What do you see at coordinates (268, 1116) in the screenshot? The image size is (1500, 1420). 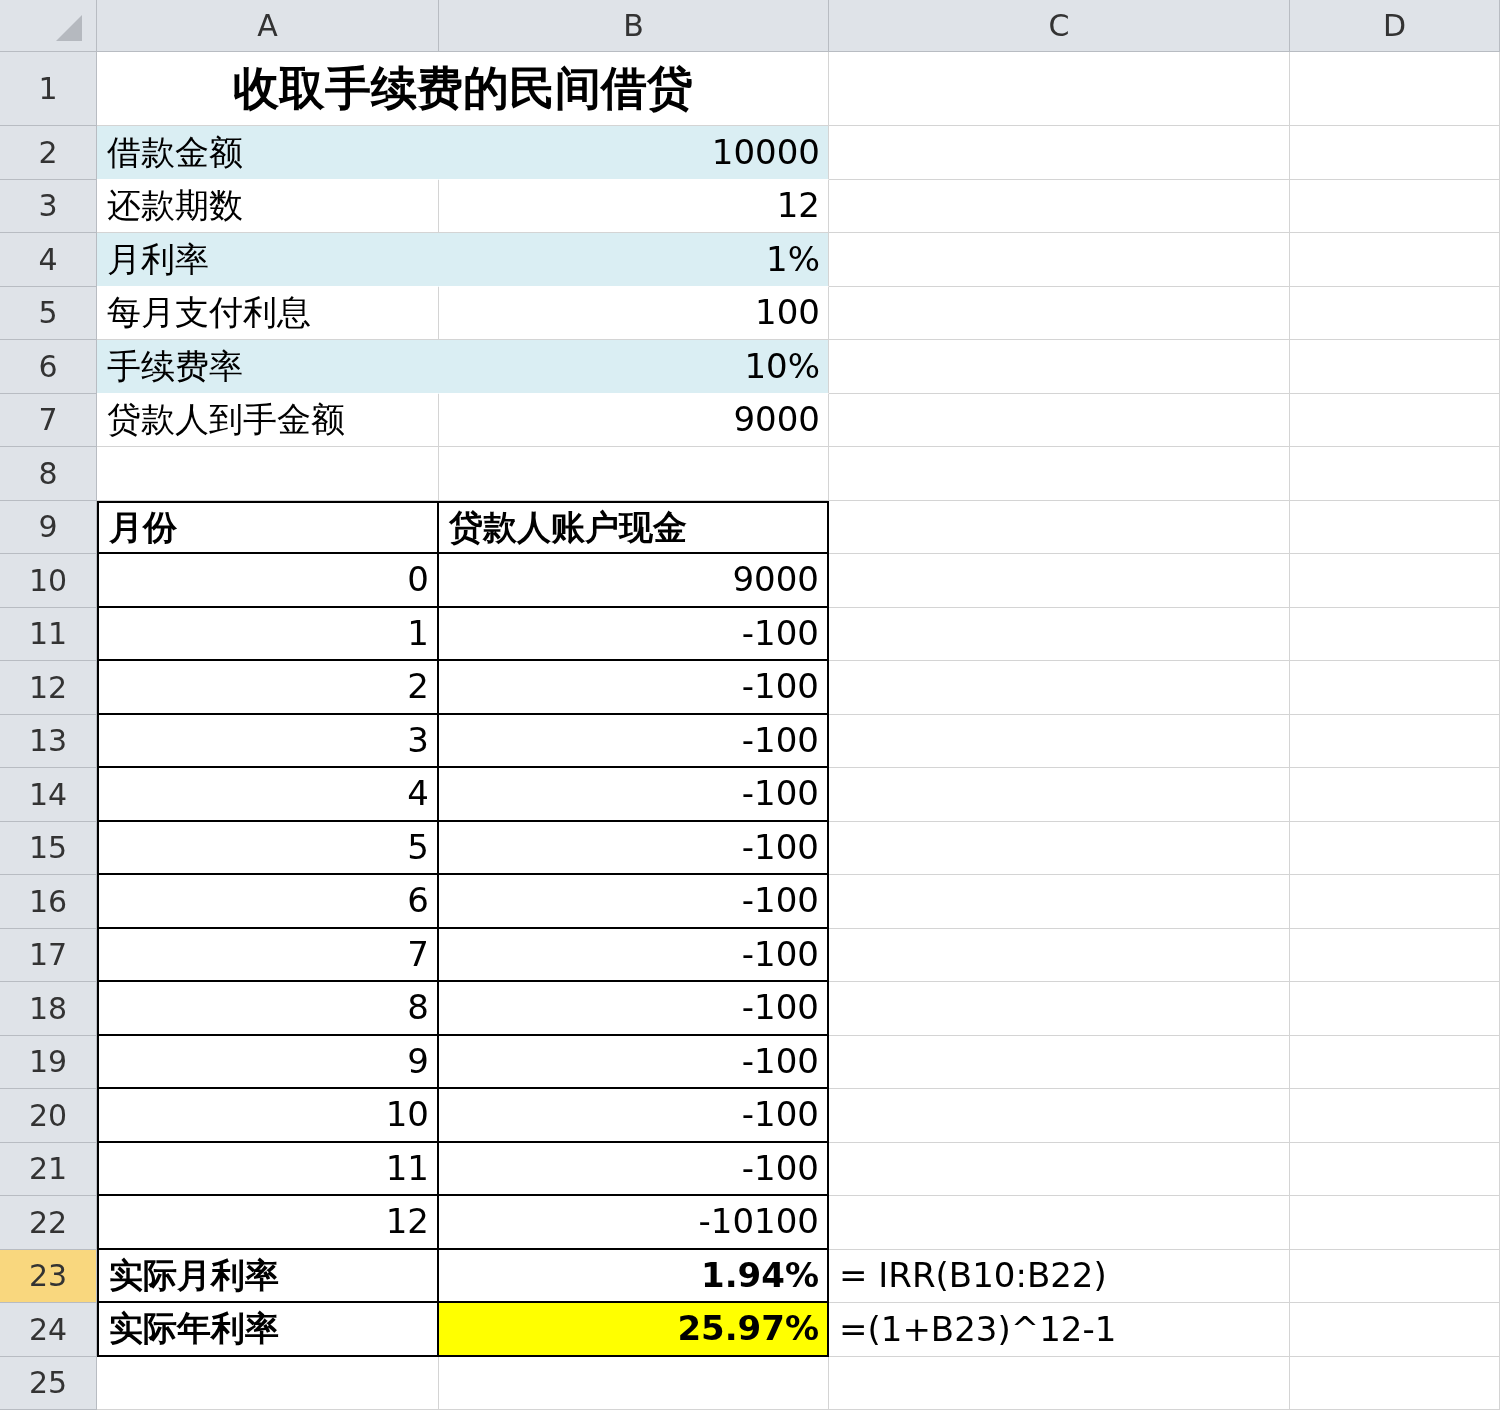 I see `table-cell: 10` at bounding box center [268, 1116].